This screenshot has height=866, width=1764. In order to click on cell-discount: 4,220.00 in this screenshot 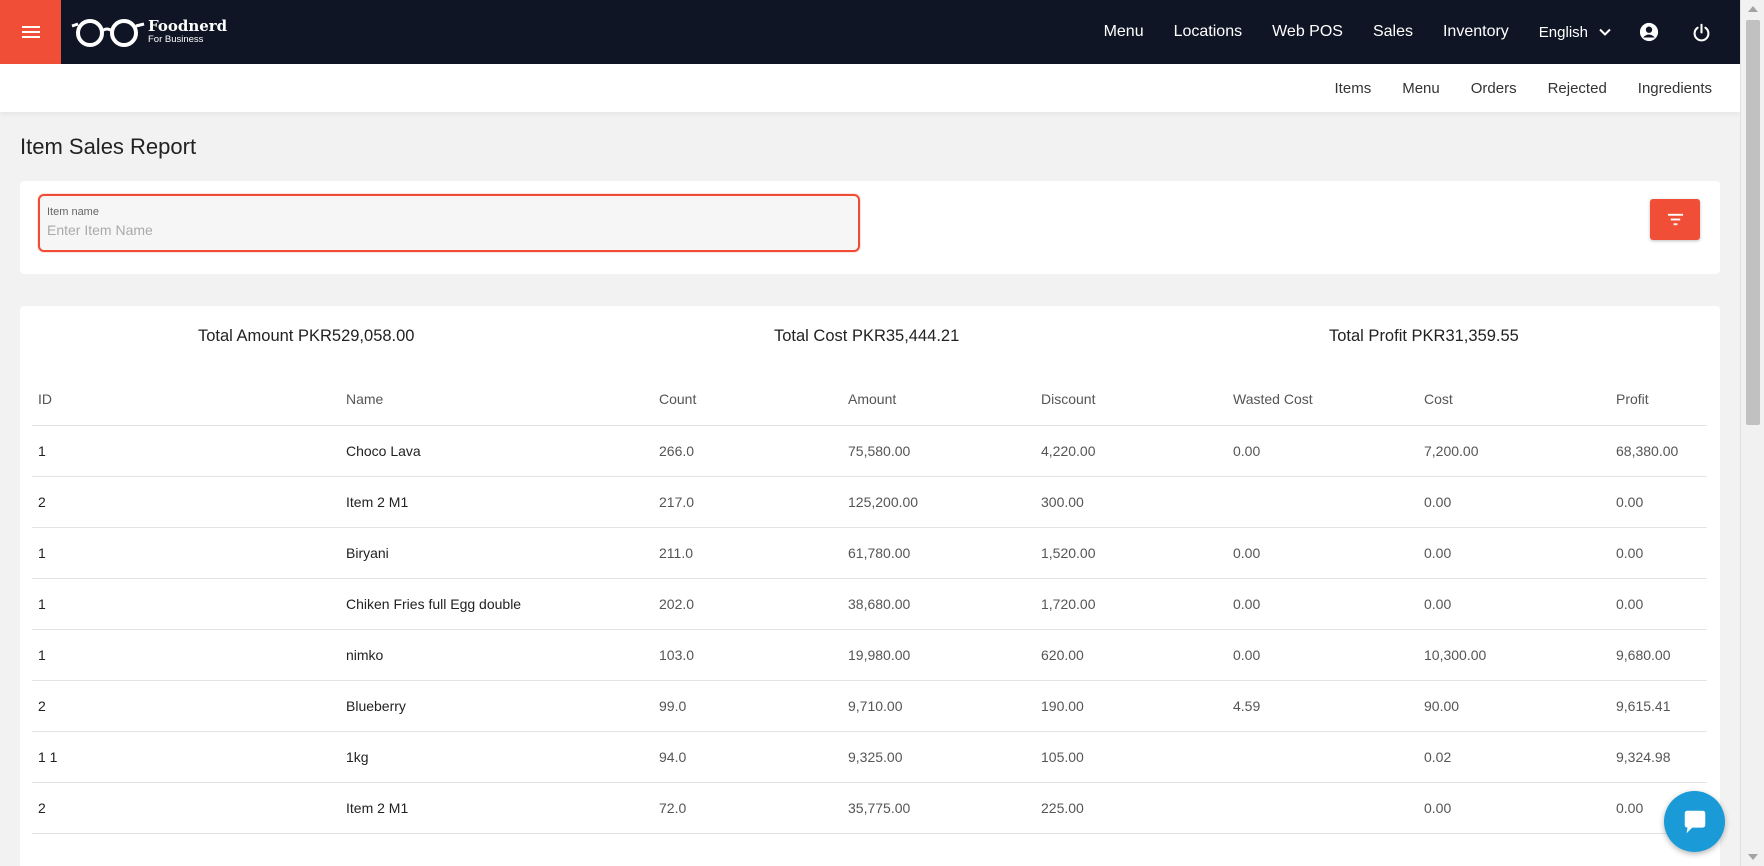, I will do `click(1131, 451)`.